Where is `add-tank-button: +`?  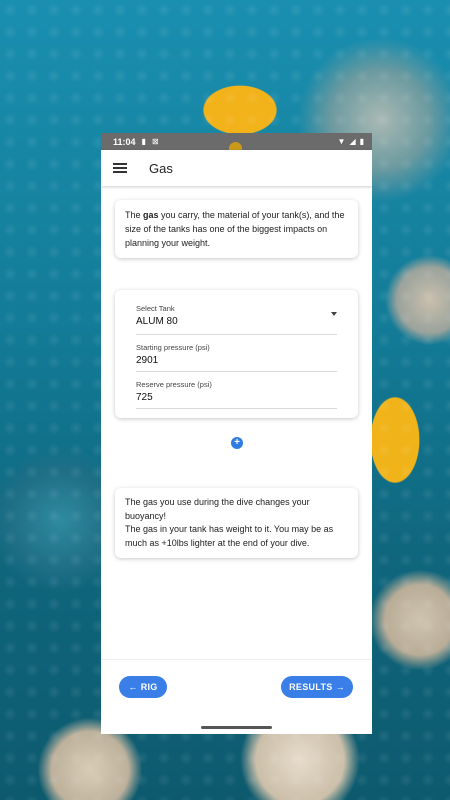
add-tank-button: + is located at coordinates (237, 443).